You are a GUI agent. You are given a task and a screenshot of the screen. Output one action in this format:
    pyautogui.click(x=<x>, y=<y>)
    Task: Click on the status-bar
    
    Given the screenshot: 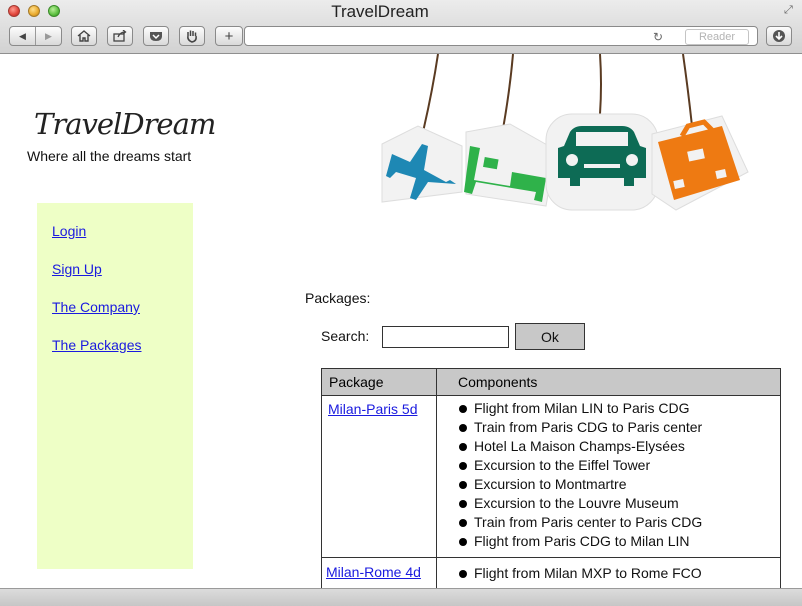 What is the action you would take?
    pyautogui.click(x=401, y=597)
    